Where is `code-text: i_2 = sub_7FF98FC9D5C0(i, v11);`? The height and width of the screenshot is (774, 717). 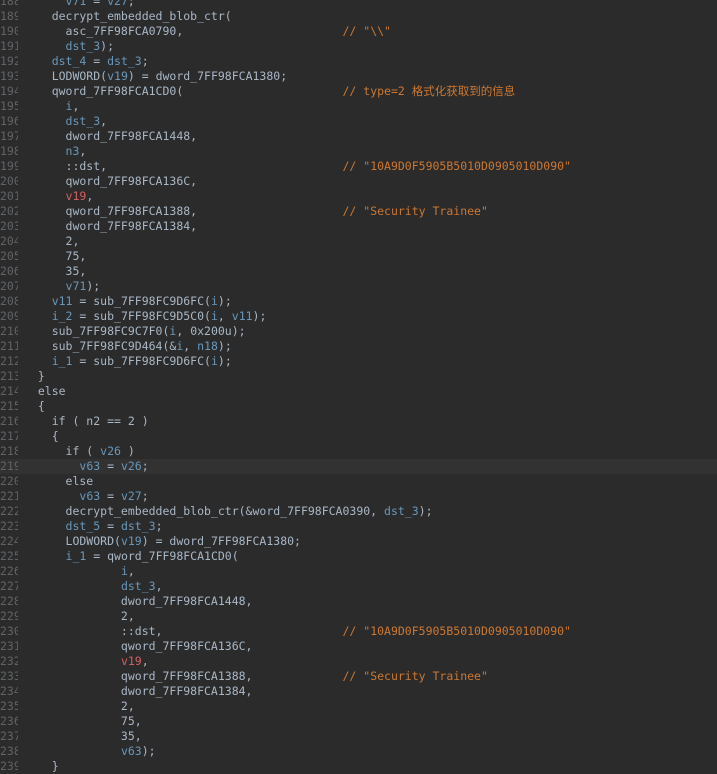 code-text: i_2 = sub_7FF98FC9D5C0(i, v11); is located at coordinates (145, 316).